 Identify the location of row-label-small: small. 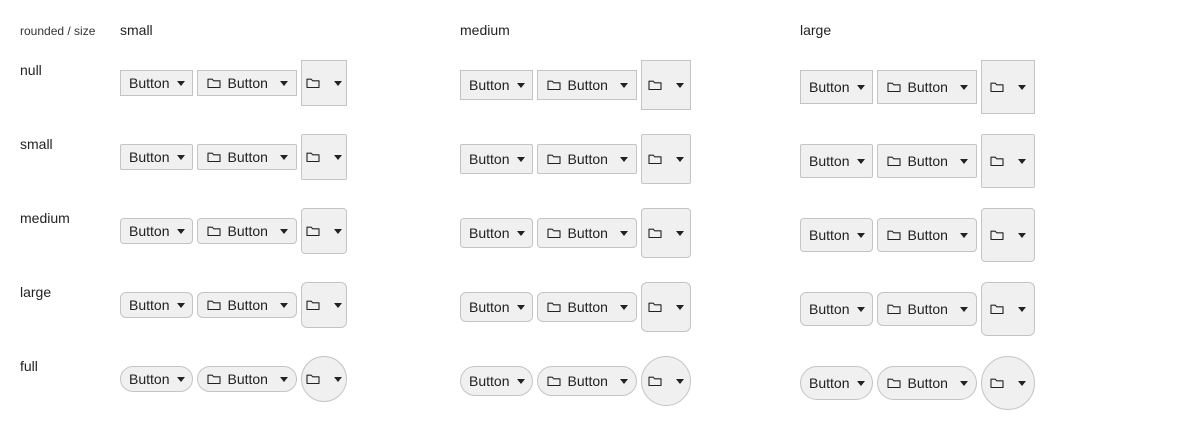
(36, 144).